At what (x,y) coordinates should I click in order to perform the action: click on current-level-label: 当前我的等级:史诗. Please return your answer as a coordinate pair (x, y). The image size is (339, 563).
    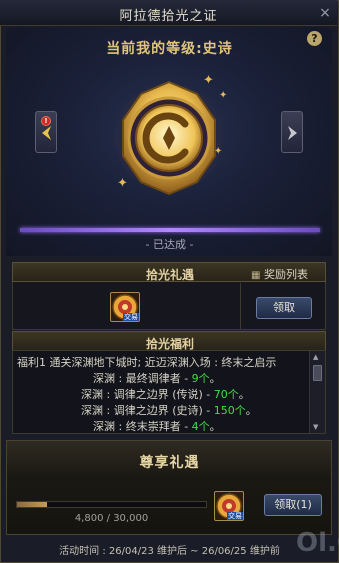
    Looking at the image, I should click on (169, 49).